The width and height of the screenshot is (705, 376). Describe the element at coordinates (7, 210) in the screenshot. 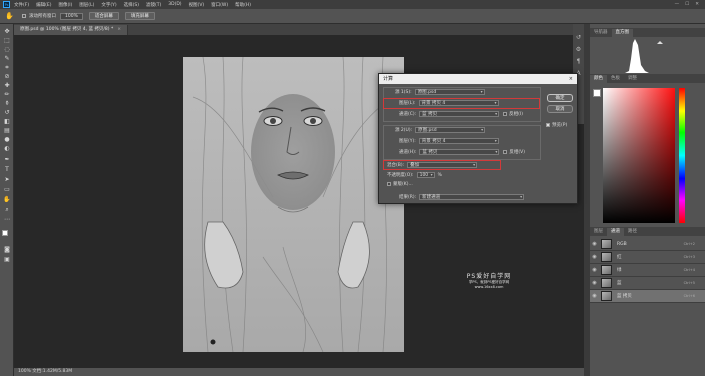

I see `zoom-icon: ⌕` at that location.